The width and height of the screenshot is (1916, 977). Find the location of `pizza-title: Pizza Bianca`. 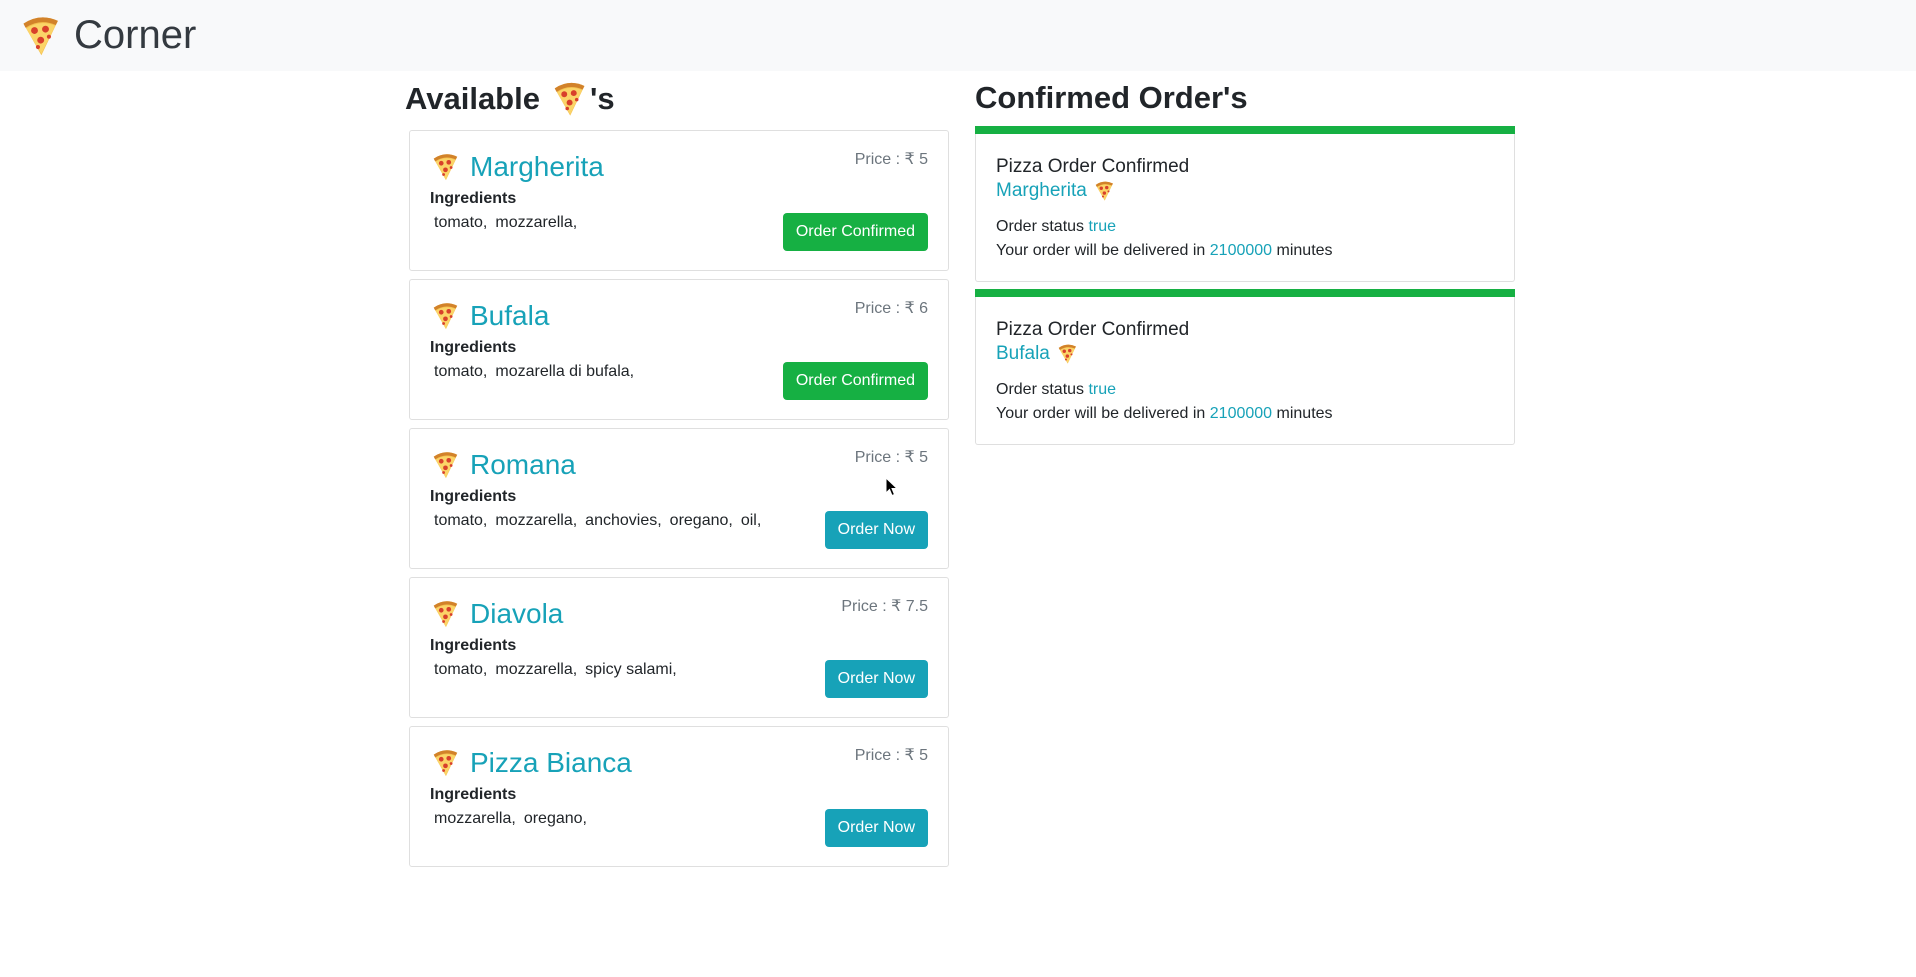

pizza-title: Pizza Bianca is located at coordinates (531, 763).